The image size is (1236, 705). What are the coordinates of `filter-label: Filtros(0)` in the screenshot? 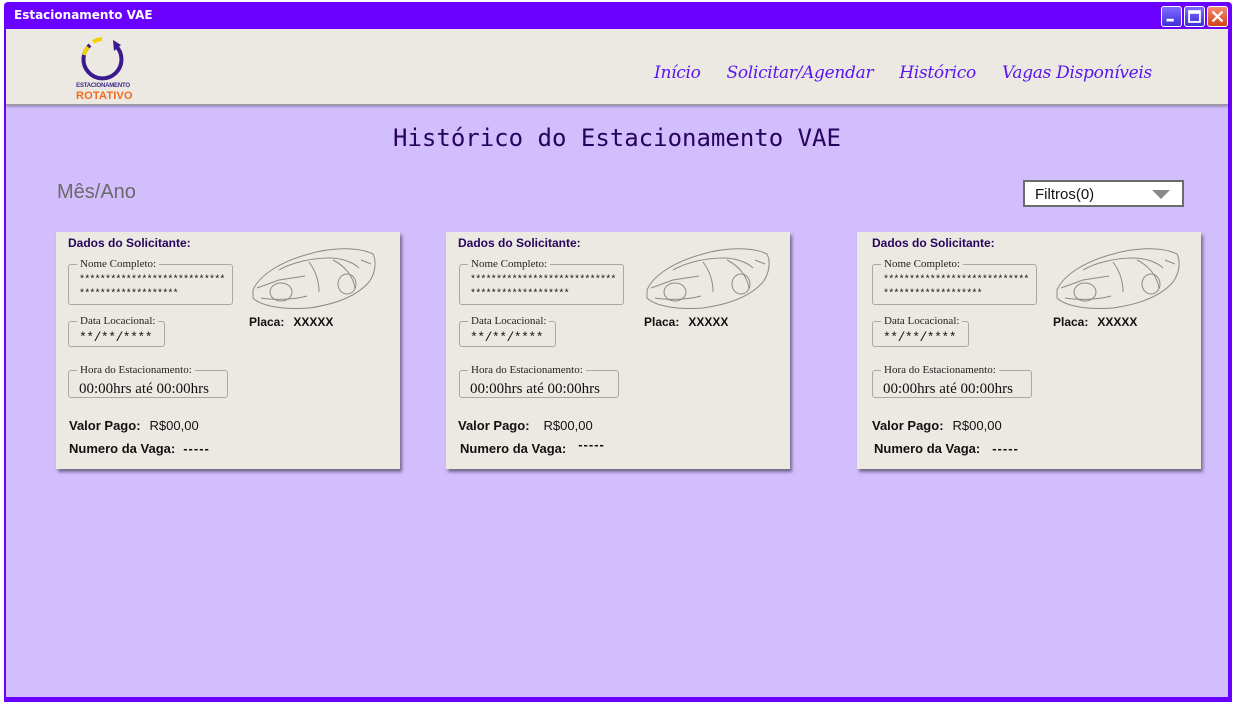 It's located at (1065, 194).